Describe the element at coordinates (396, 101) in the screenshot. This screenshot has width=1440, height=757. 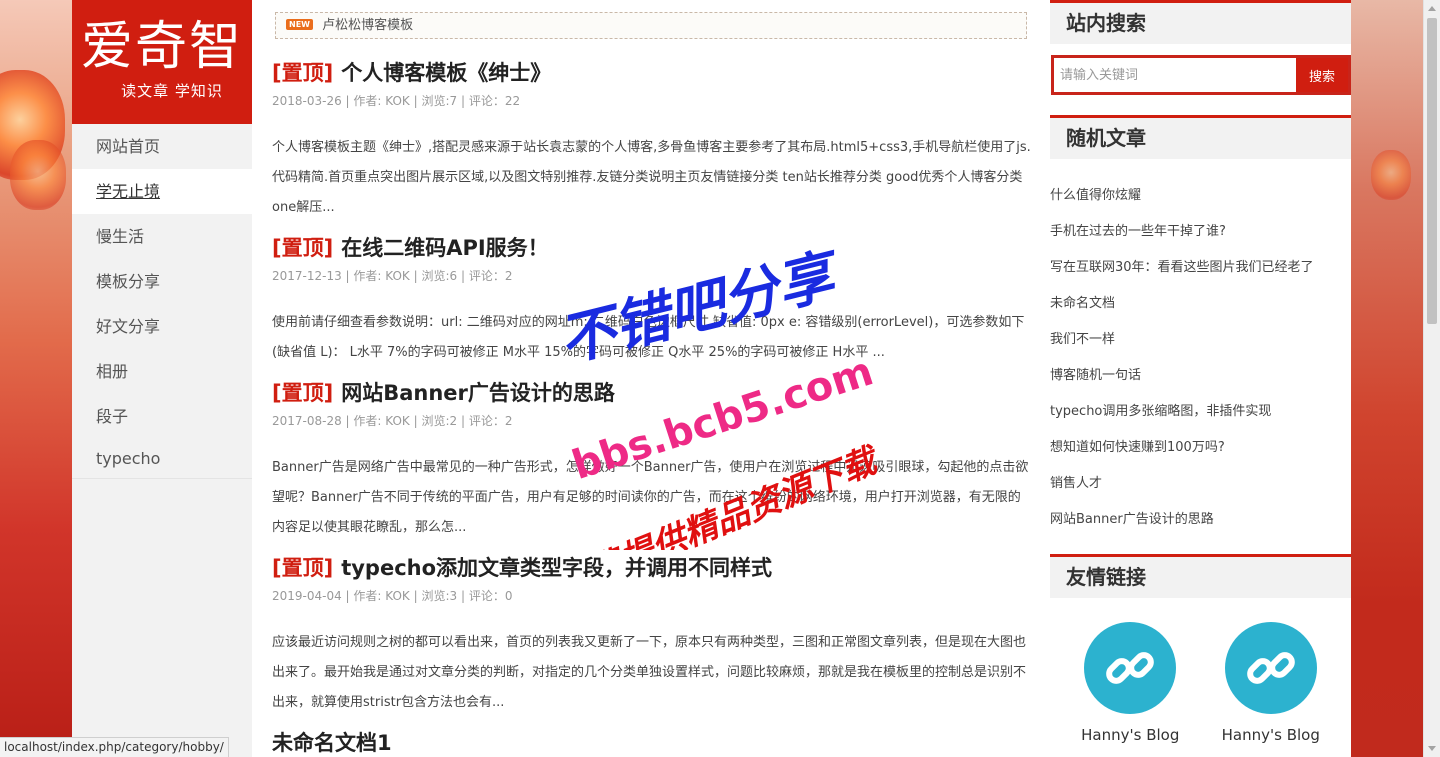
I see `post-meta: 2018-03-26 | 作者: KOK | 浏览:7 | 评论：22` at that location.